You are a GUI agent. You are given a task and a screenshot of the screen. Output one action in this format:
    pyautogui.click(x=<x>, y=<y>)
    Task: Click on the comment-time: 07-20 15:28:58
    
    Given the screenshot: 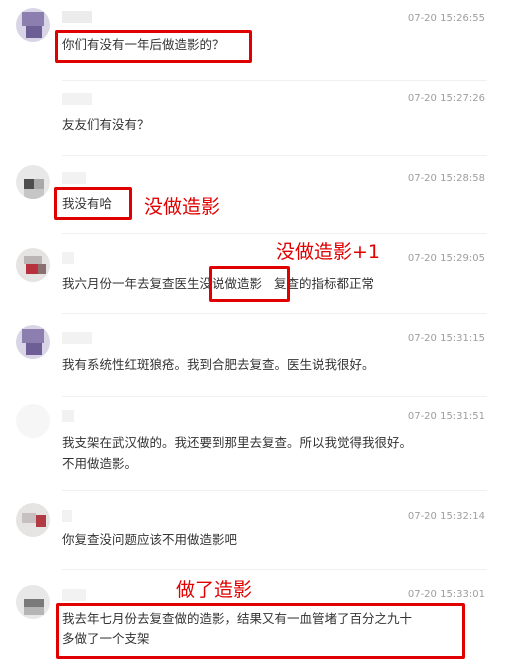 What is the action you would take?
    pyautogui.click(x=446, y=178)
    